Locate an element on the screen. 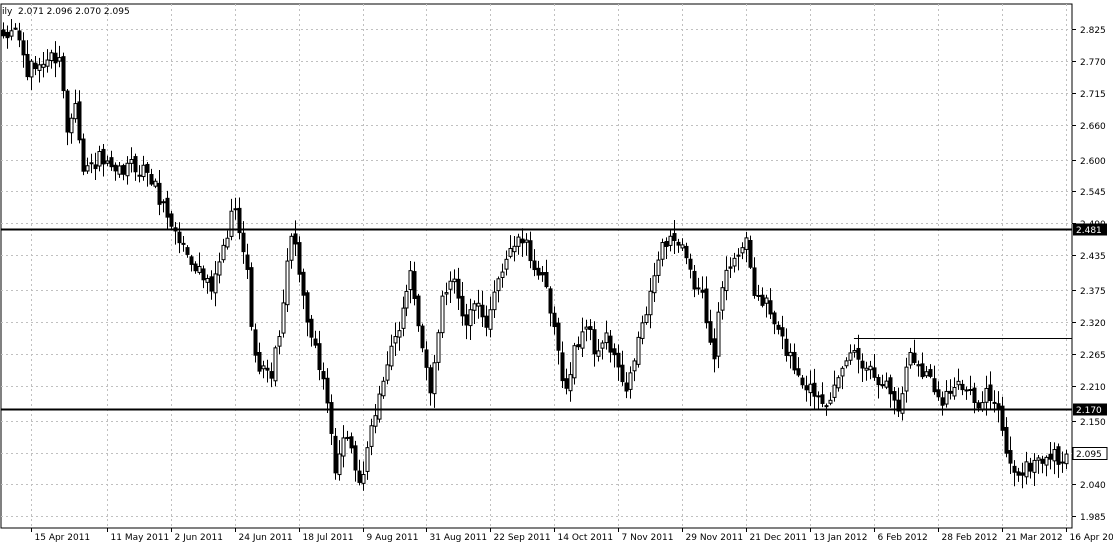  x-tick-label: 28 Feb 2012 is located at coordinates (970, 538).